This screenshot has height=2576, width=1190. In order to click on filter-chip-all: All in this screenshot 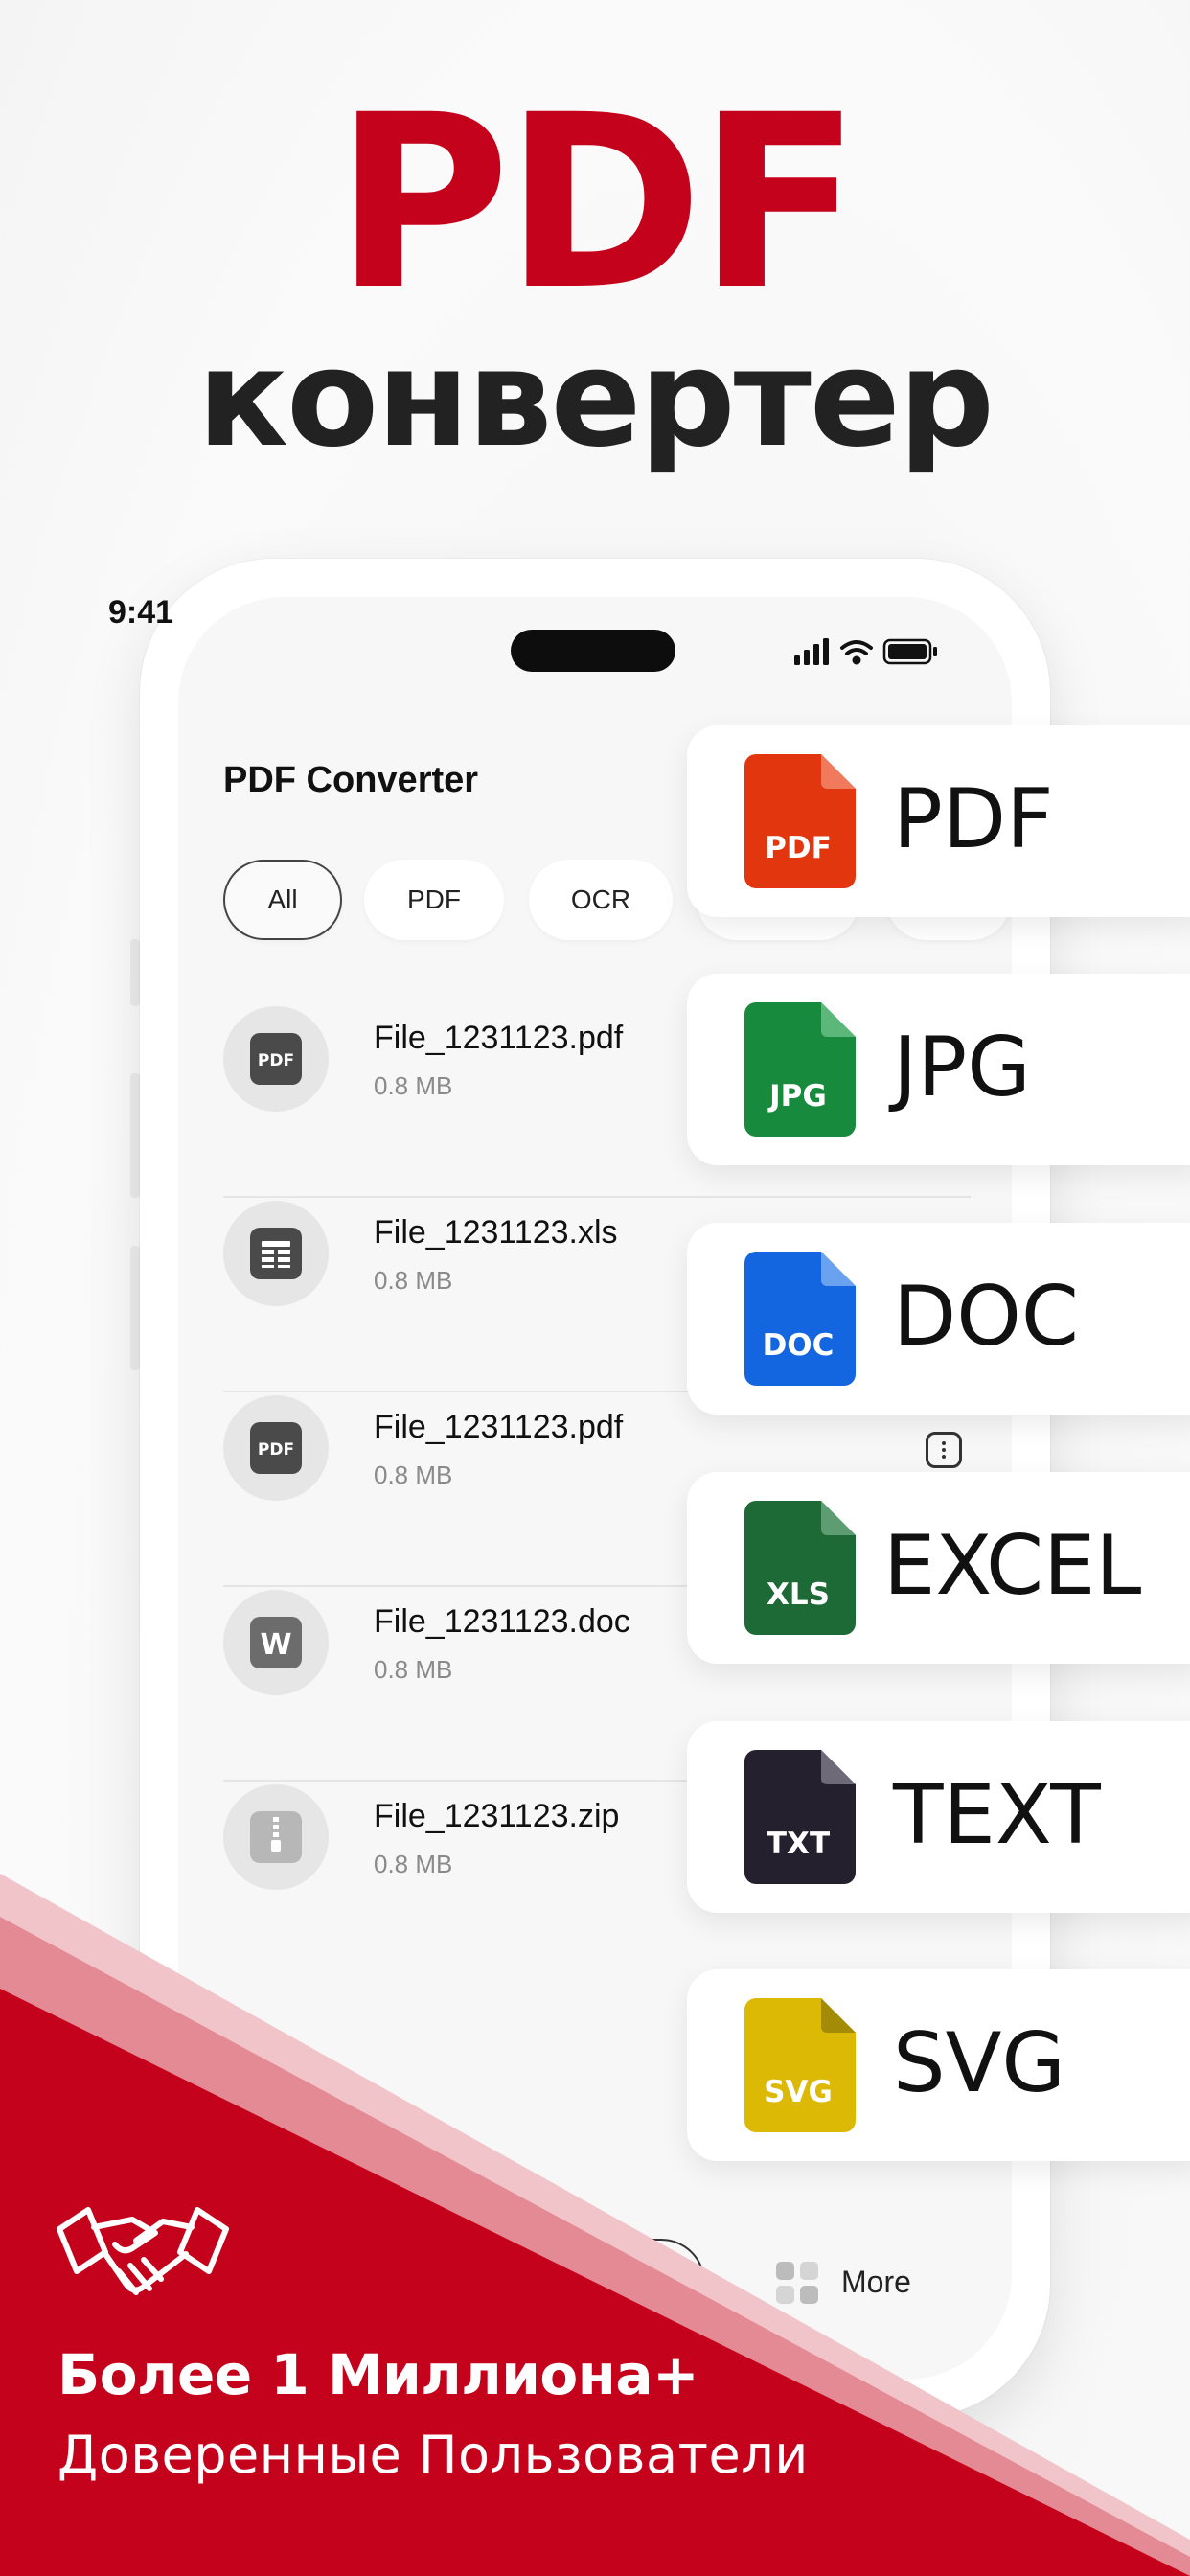, I will do `click(282, 900)`.